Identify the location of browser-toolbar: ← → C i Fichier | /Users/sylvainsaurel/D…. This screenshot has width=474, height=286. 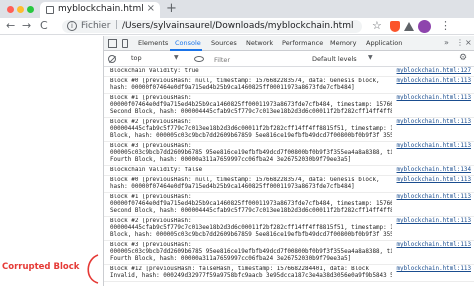
(237, 26).